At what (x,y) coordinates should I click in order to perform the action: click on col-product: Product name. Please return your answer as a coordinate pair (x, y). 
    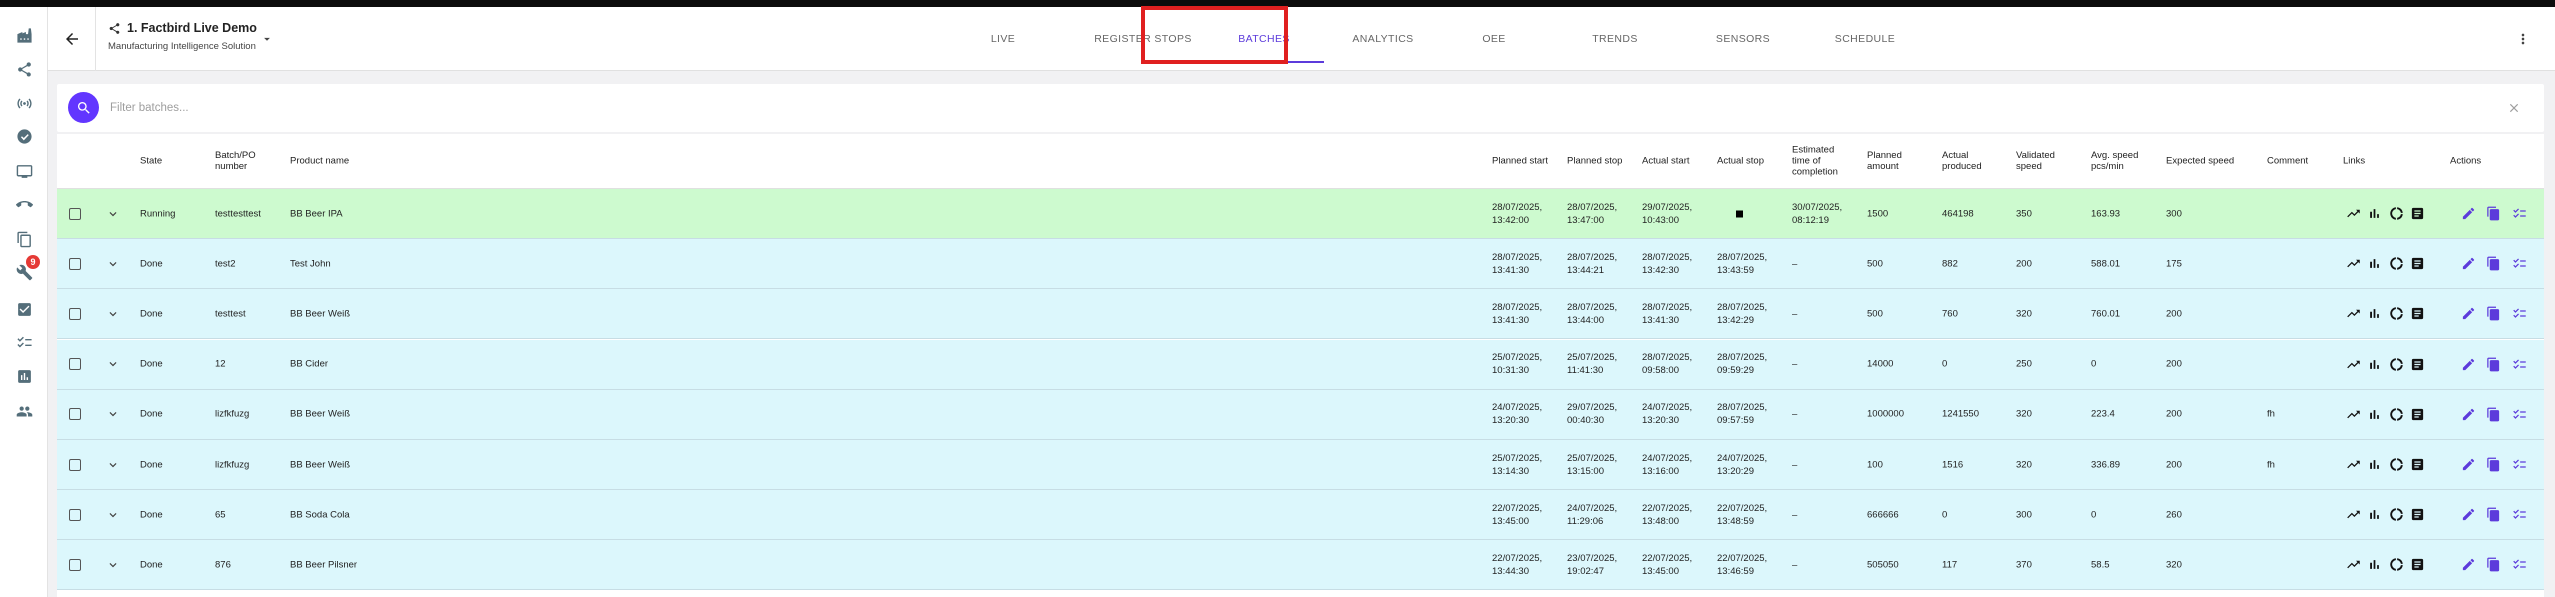
    Looking at the image, I should click on (319, 161).